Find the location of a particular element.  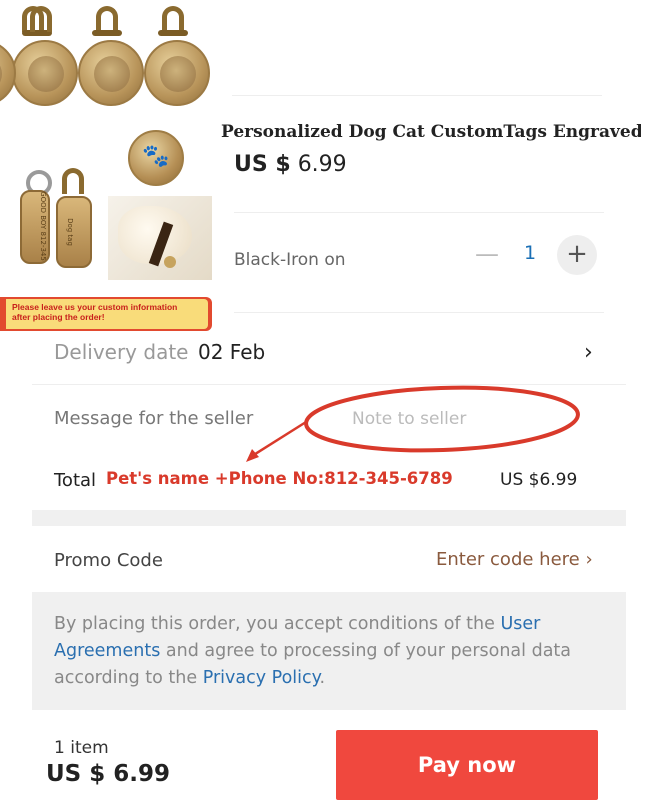

section-separator is located at coordinates (329, 518).